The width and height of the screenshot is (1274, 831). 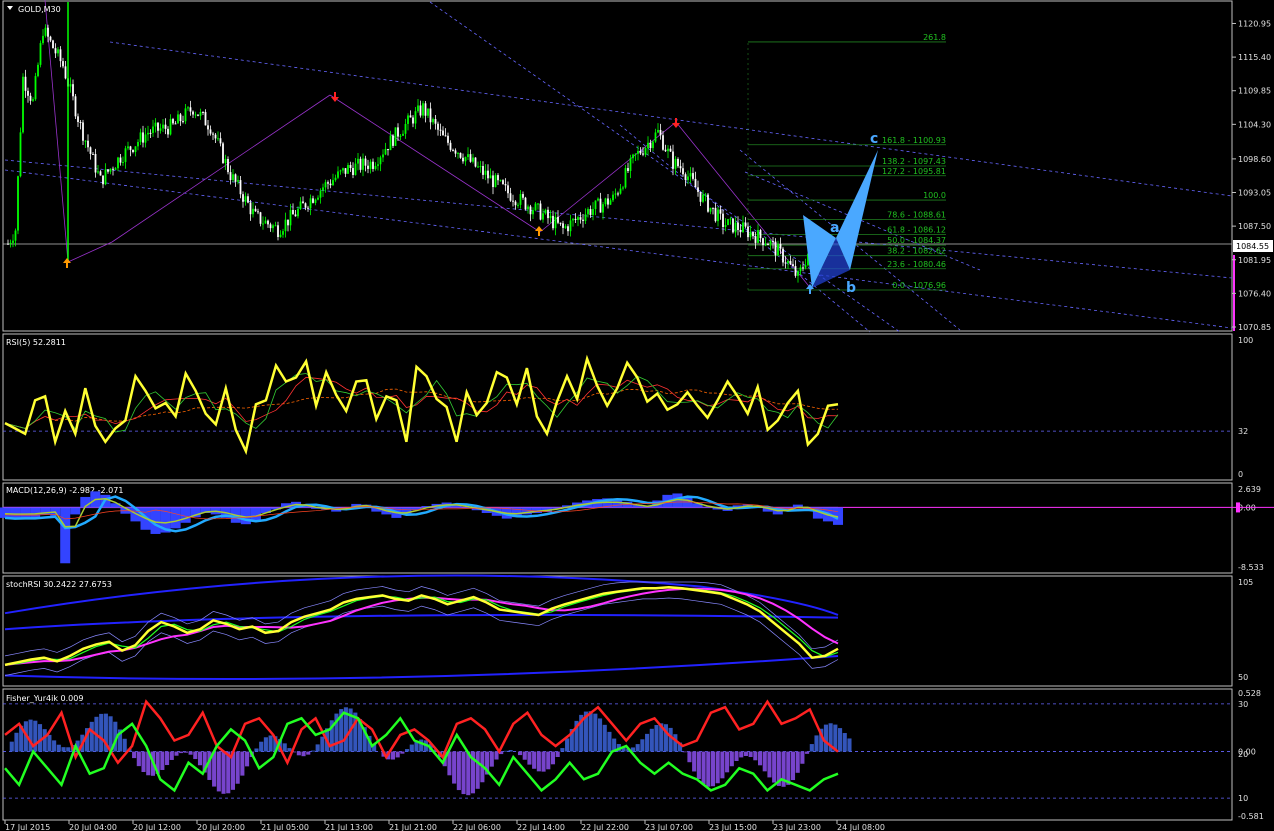 What do you see at coordinates (916, 214) in the screenshot?
I see `fib-label: 78.6 - 1088.61` at bounding box center [916, 214].